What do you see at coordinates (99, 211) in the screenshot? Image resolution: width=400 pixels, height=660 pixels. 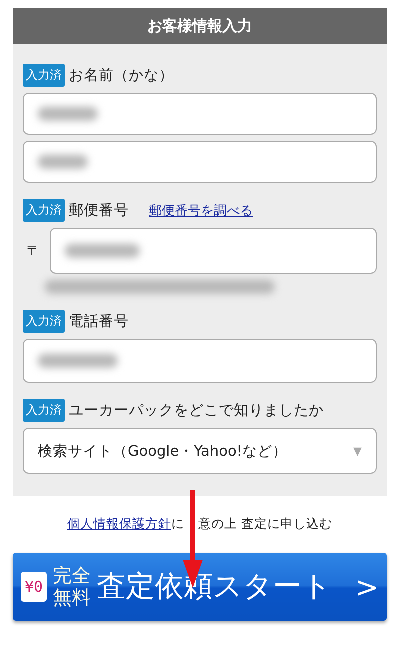 I see `field-label: 郵便番号` at bounding box center [99, 211].